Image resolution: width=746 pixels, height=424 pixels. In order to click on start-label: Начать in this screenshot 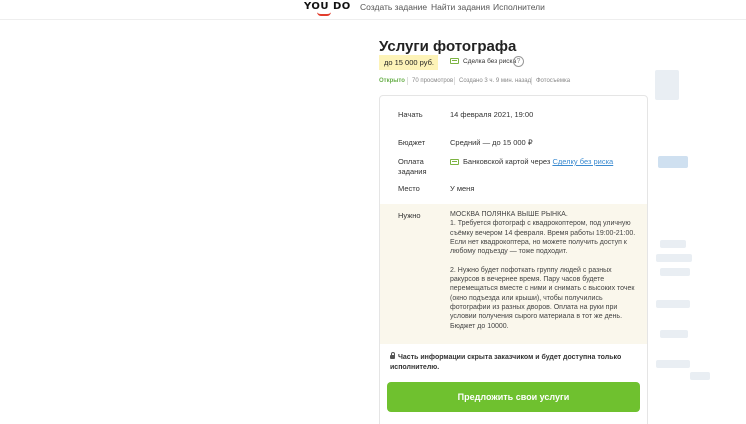, I will do `click(410, 114)`.